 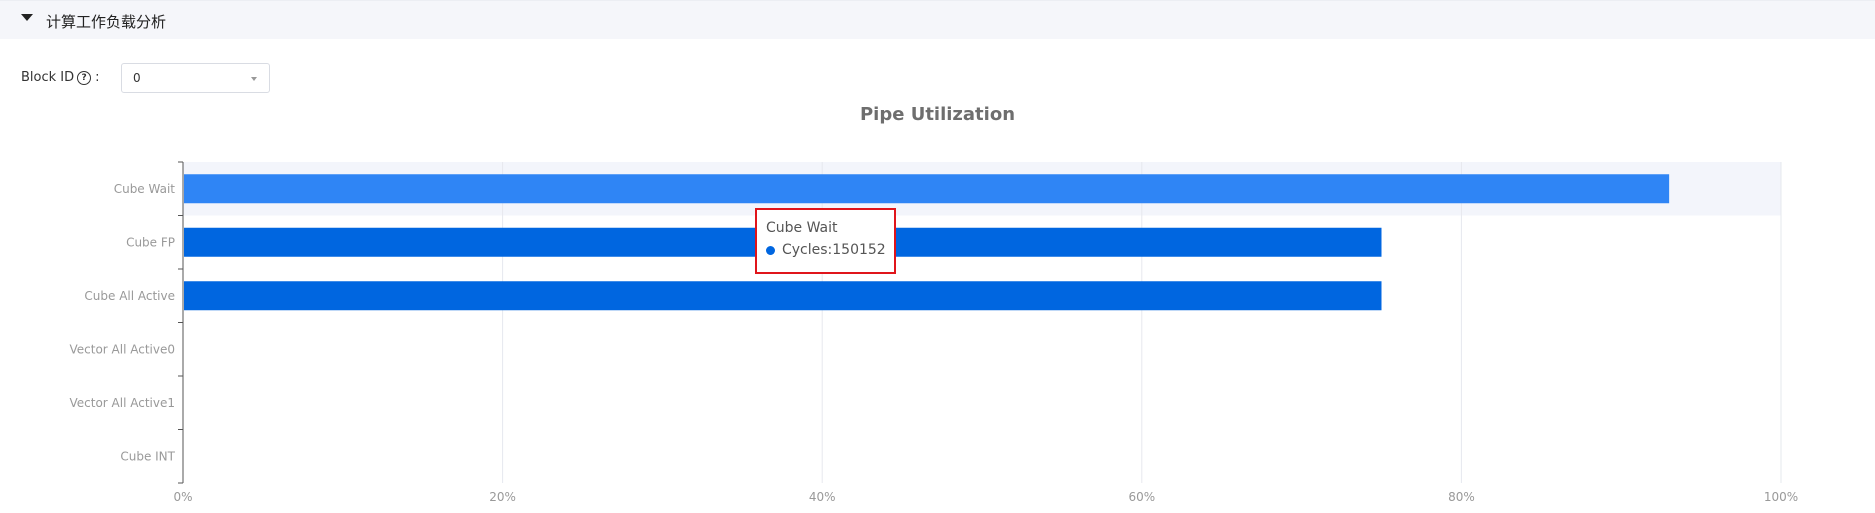 I want to click on x-tick-label: 60%, so click(x=1141, y=497).